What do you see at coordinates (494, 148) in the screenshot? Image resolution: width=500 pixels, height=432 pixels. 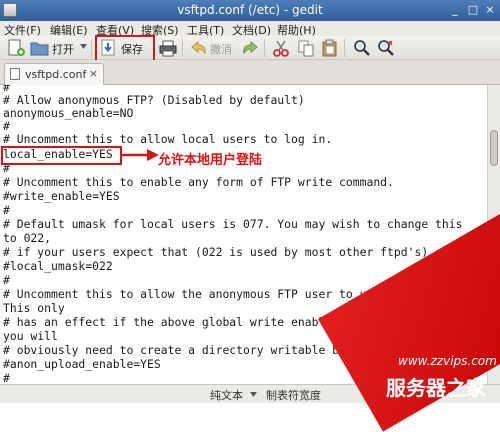 I see `scrollbar-thumb` at bounding box center [494, 148].